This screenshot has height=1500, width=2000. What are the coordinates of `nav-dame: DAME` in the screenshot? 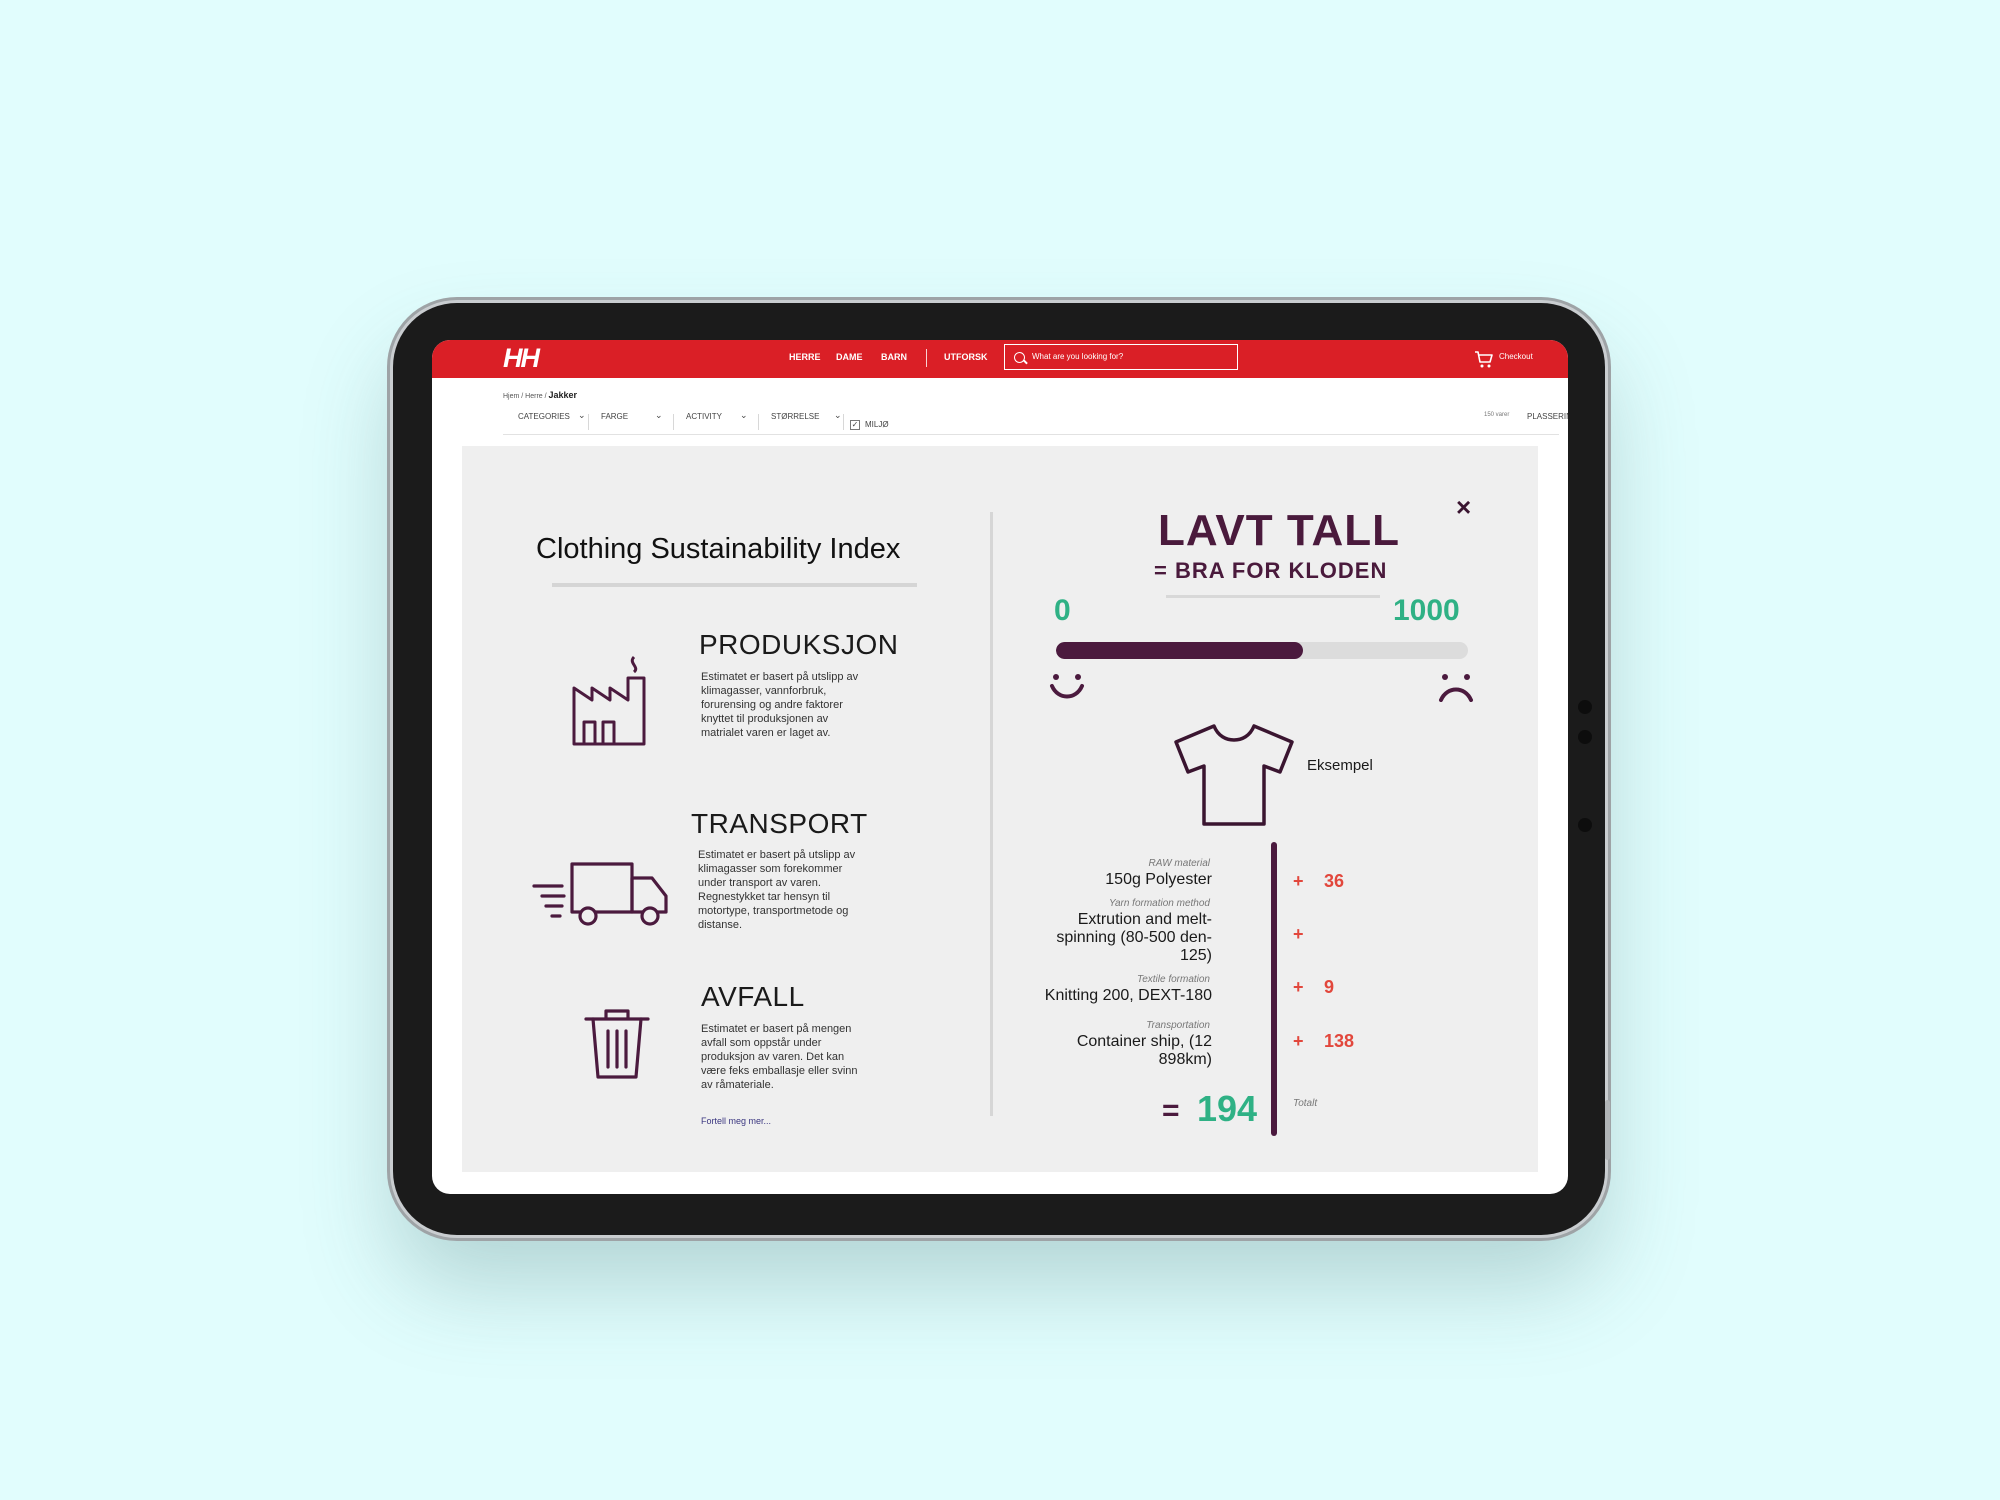 It's located at (849, 357).